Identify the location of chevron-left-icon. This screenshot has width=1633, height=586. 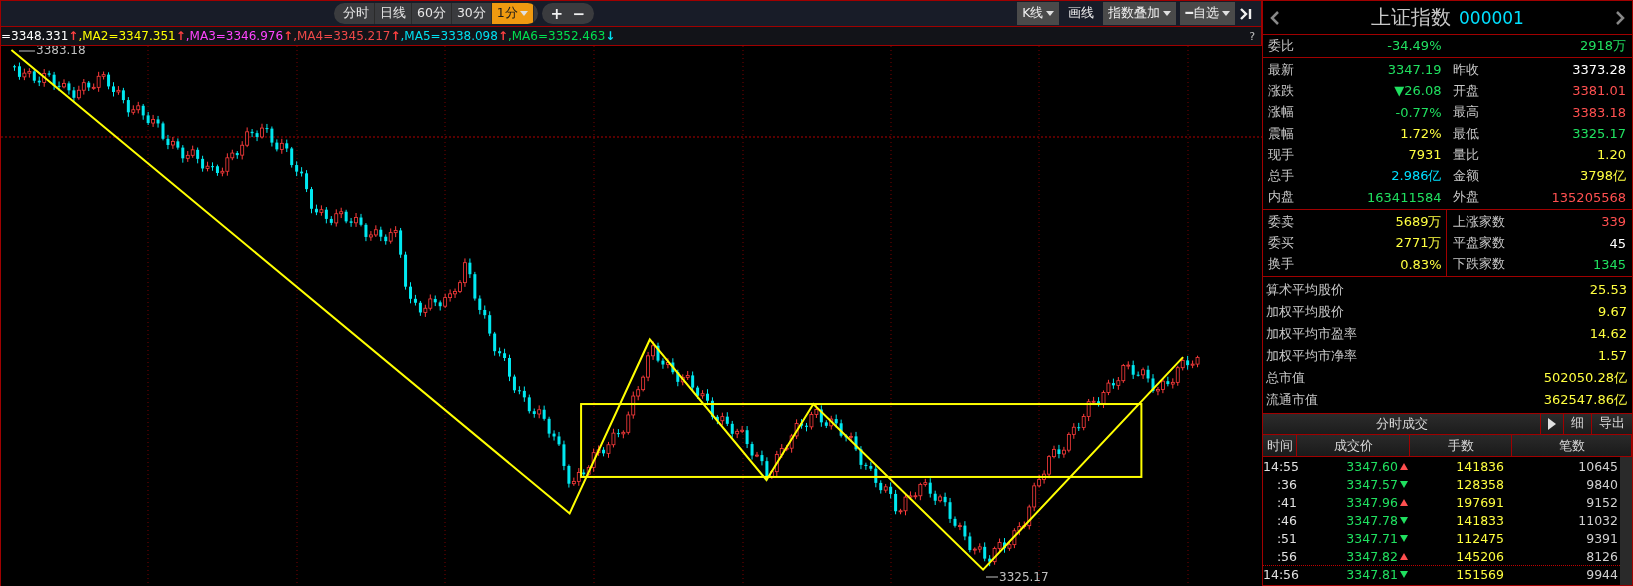
(1275, 17).